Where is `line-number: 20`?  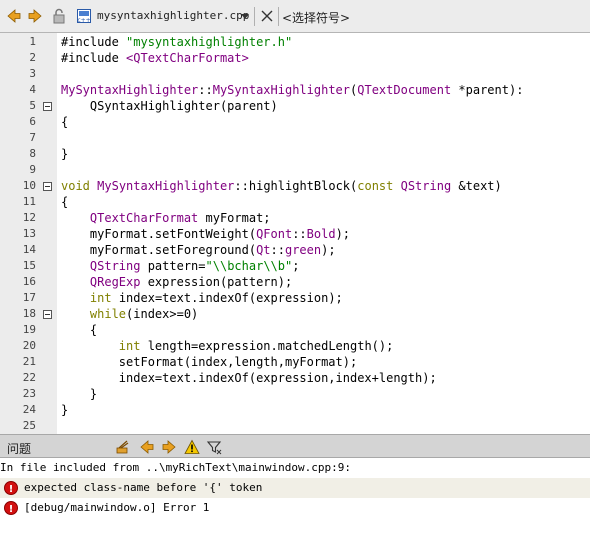
line-number: 20 is located at coordinates (29, 345).